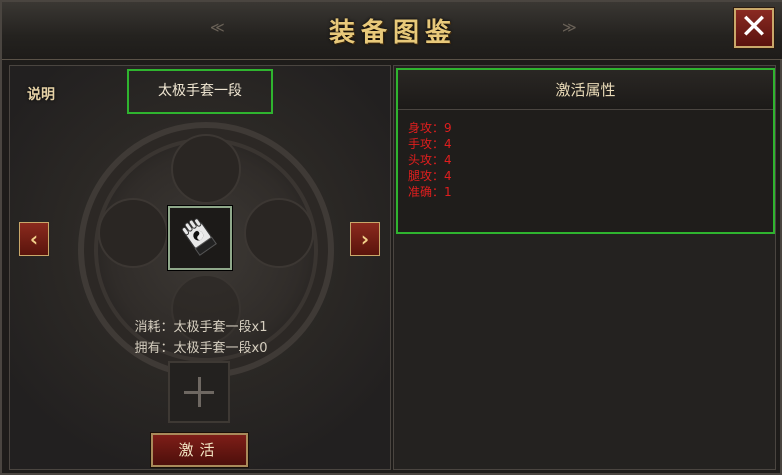  Describe the element at coordinates (430, 128) in the screenshot. I see `attribute-row: 身攻：9` at that location.